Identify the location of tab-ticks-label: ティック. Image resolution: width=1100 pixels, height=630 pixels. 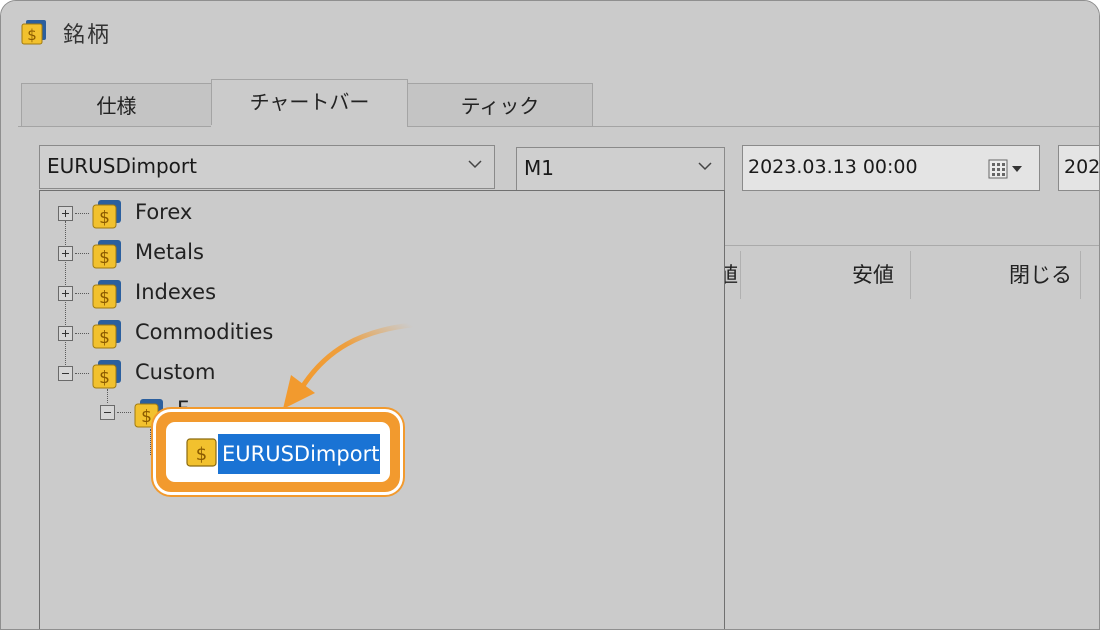
(500, 106).